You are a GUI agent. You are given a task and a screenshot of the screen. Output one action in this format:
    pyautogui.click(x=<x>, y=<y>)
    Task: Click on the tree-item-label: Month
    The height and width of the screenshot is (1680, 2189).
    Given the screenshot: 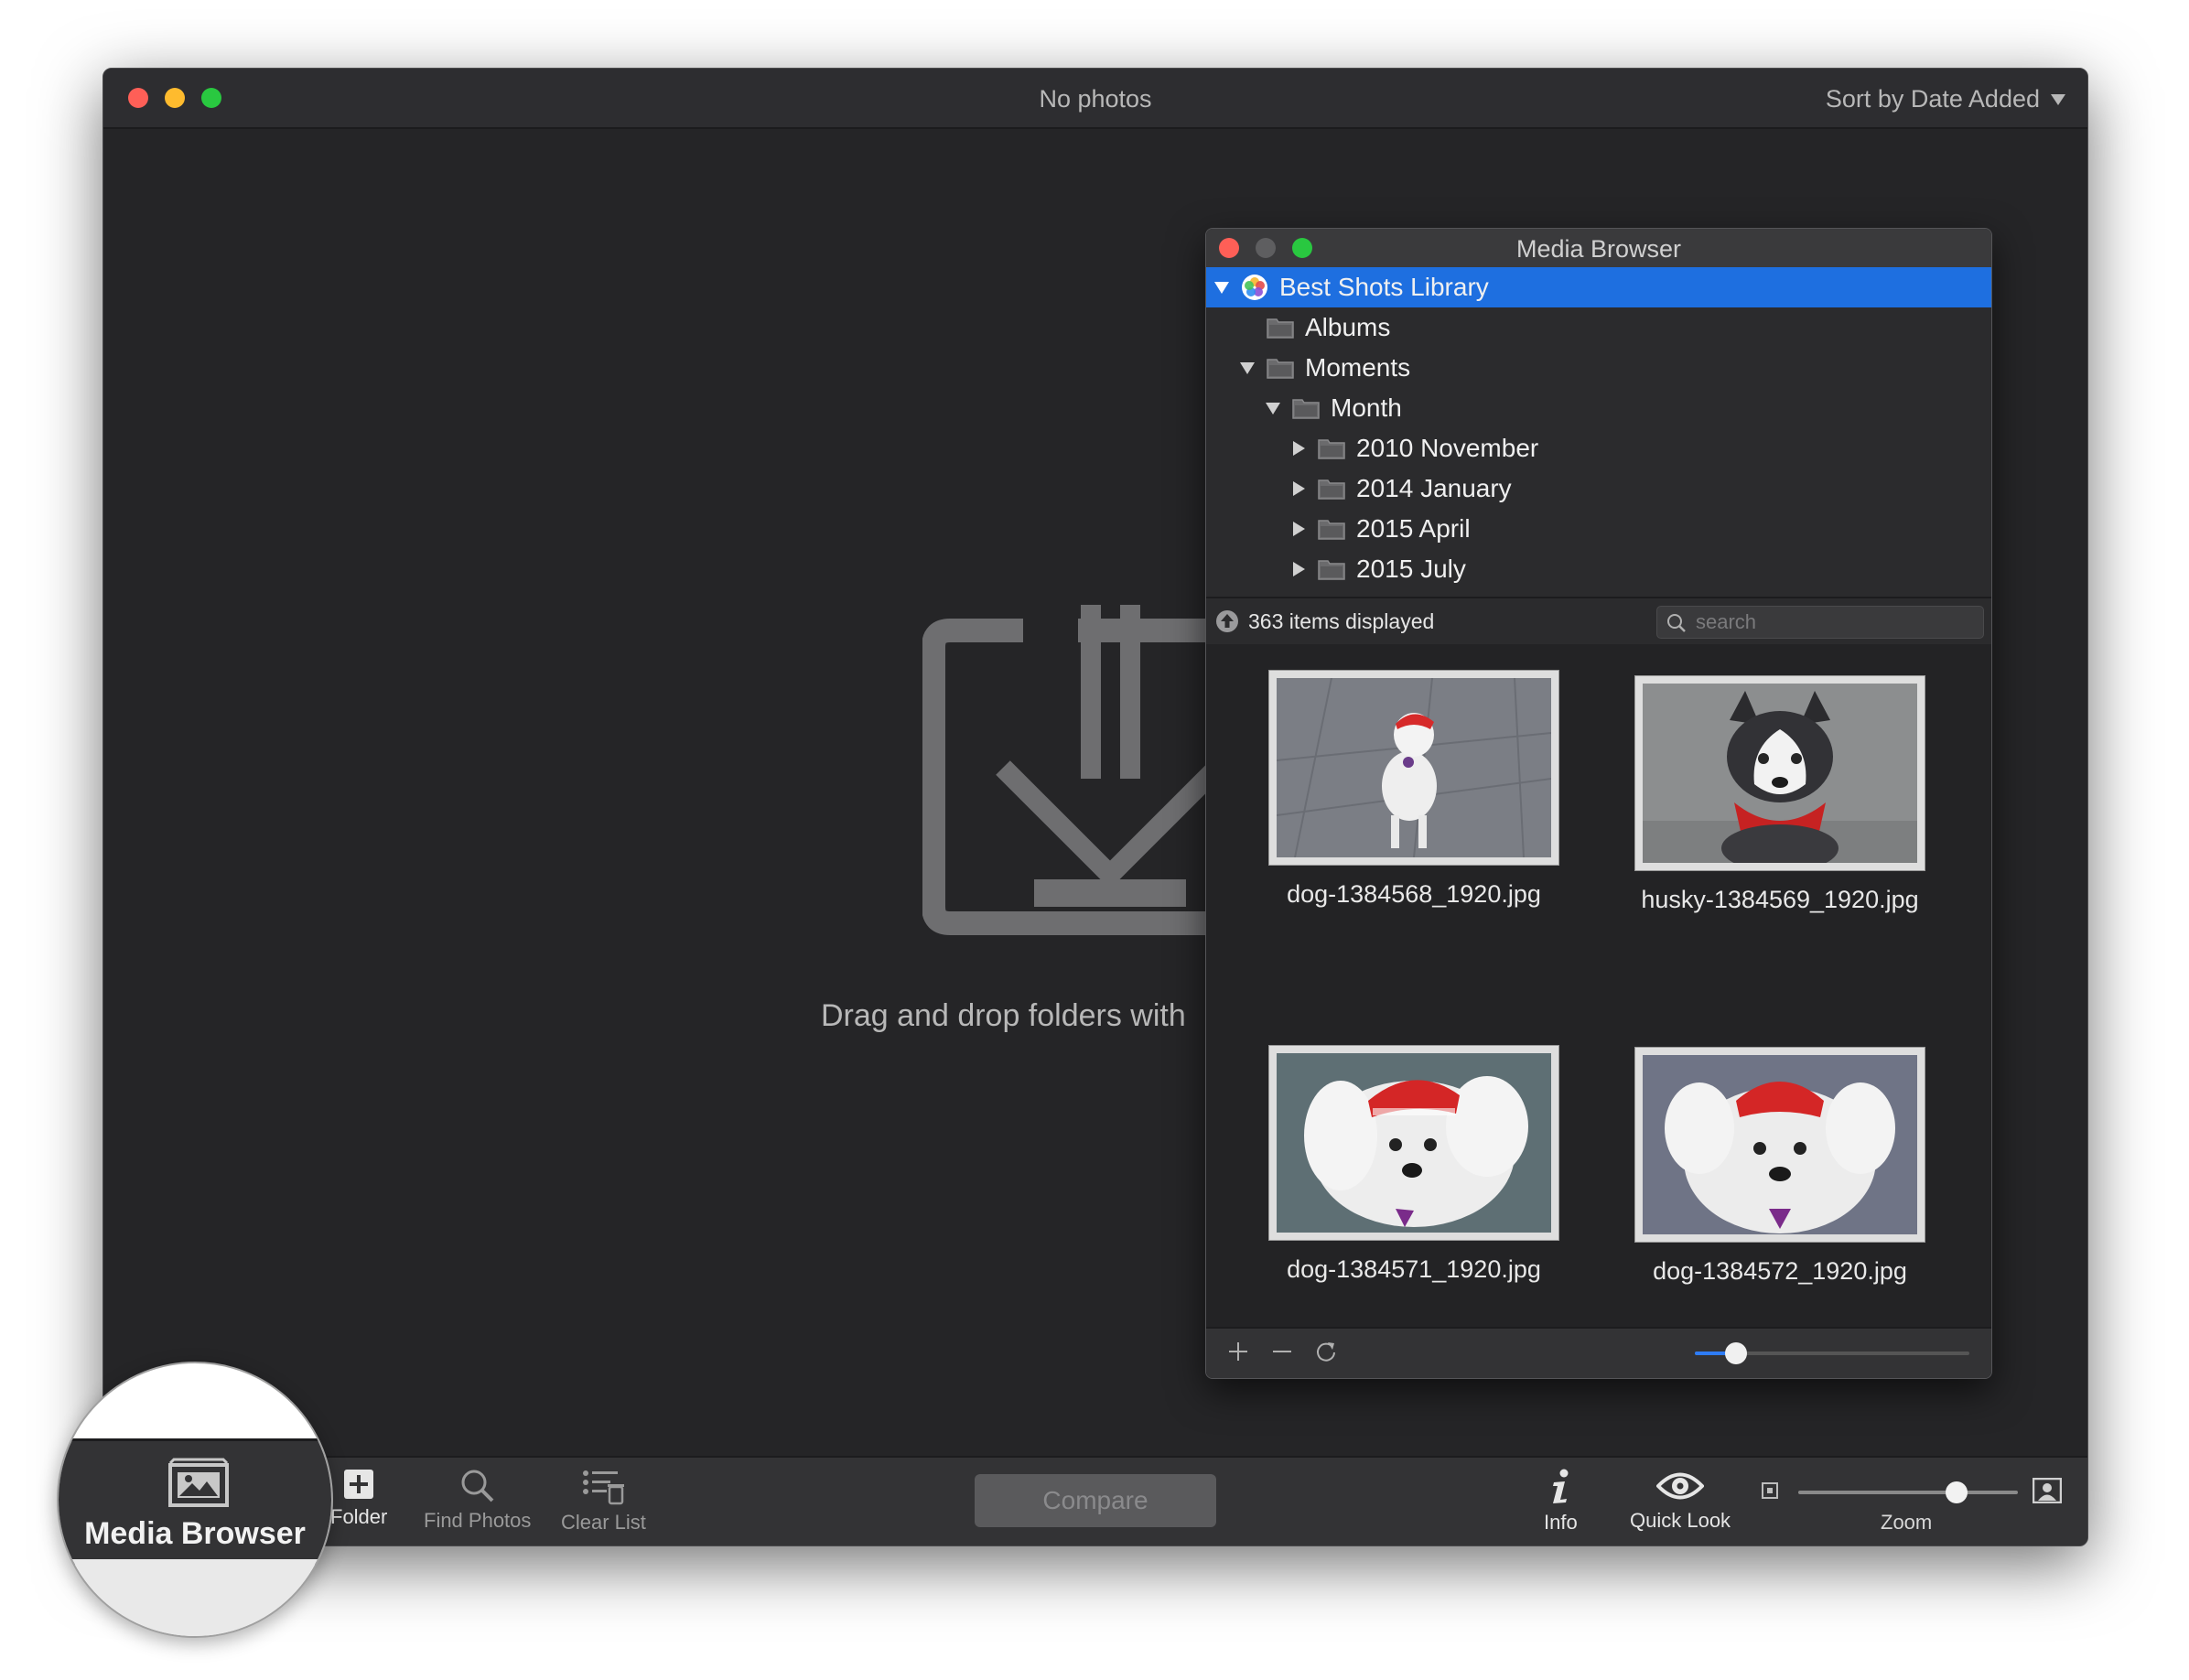 What is the action you would take?
    pyautogui.click(x=1366, y=407)
    